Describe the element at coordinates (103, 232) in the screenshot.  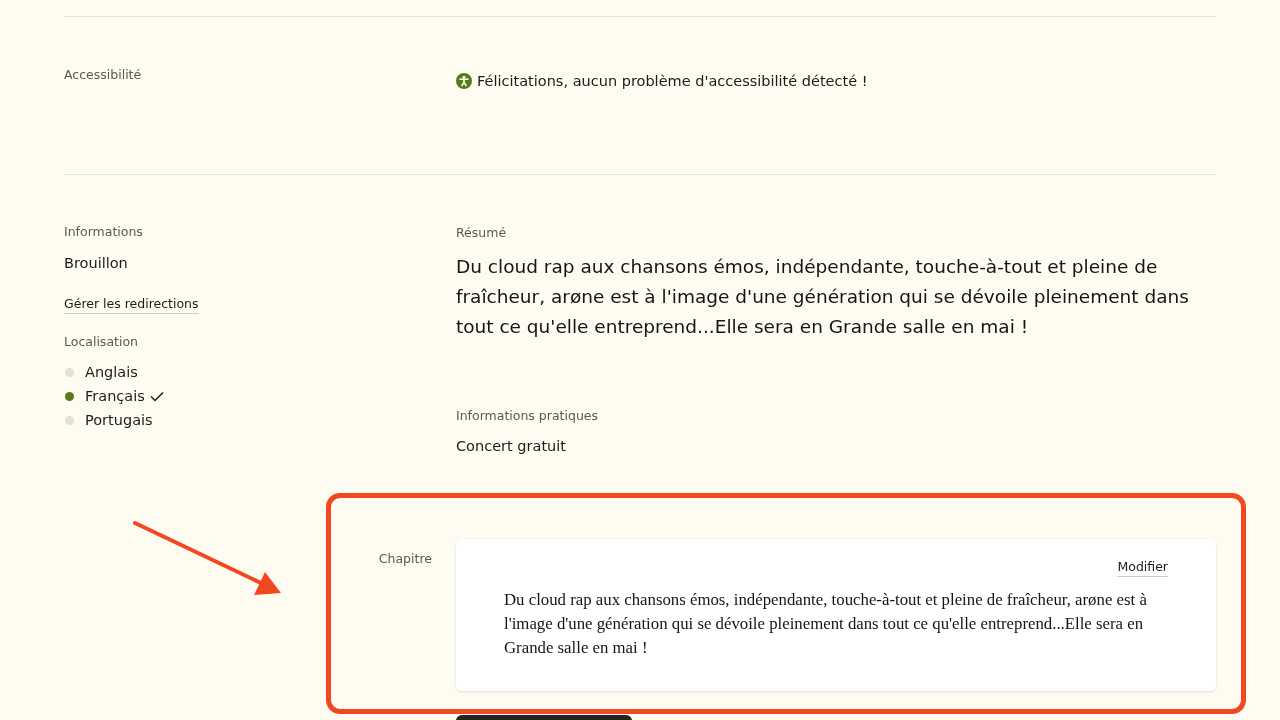
I see `section-label: Informations` at that location.